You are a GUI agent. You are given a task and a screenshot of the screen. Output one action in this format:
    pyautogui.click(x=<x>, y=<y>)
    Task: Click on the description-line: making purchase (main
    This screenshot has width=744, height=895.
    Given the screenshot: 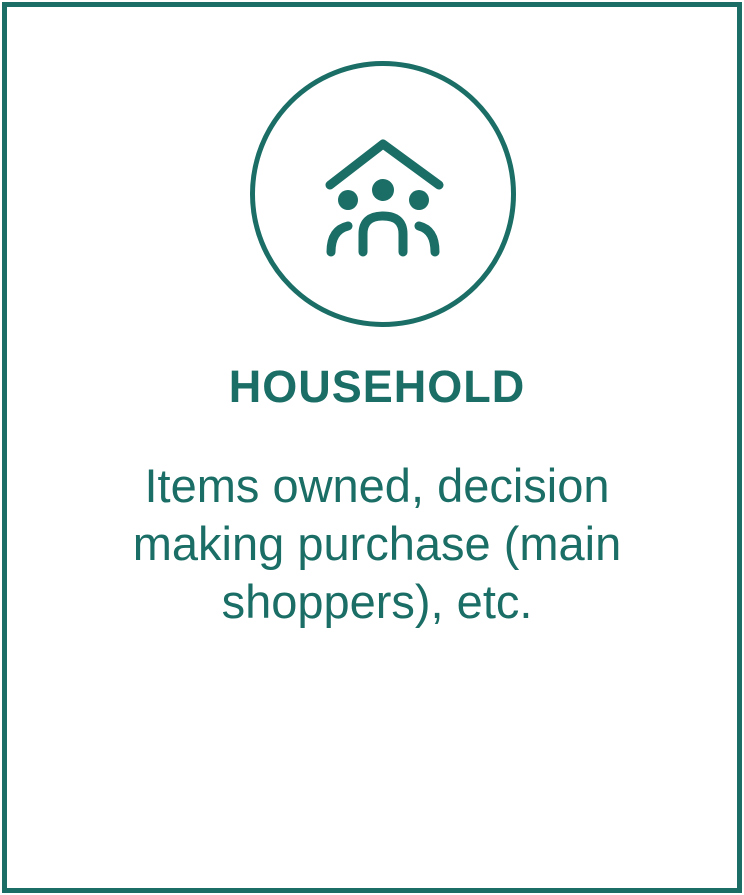 What is the action you would take?
    pyautogui.click(x=377, y=543)
    